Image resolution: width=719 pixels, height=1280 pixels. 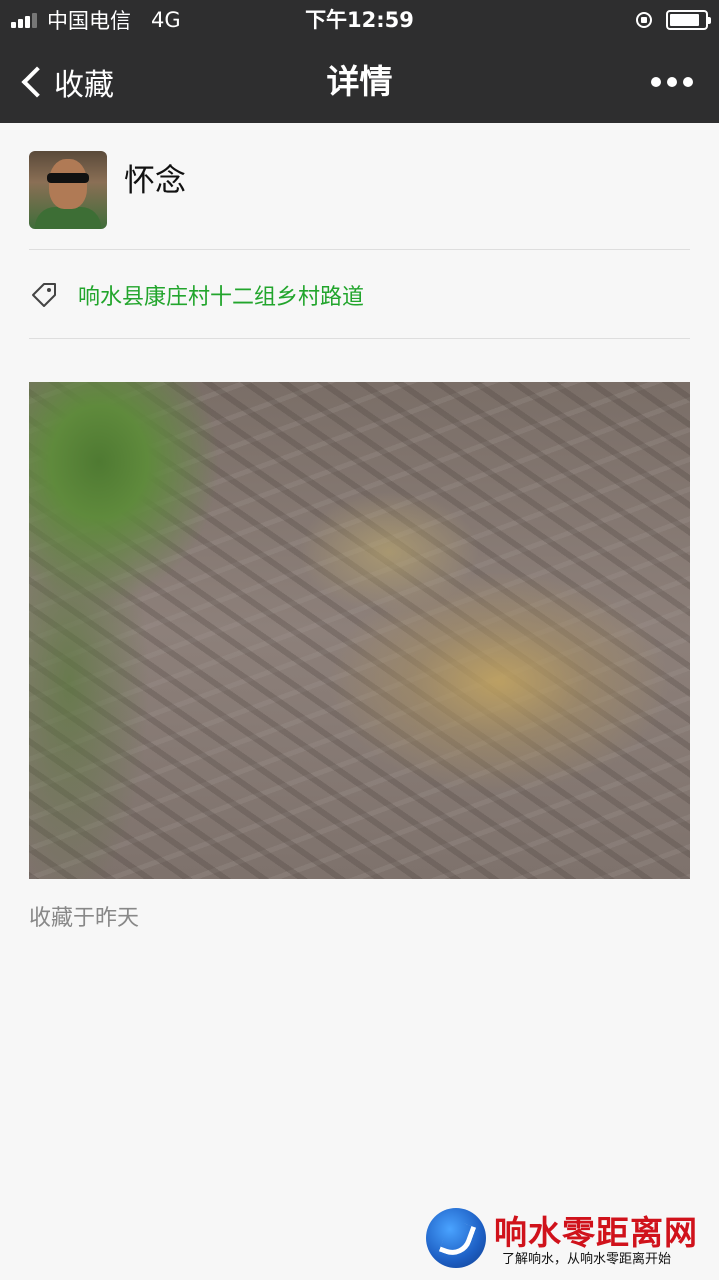 What do you see at coordinates (669, 81) in the screenshot?
I see `more-button` at bounding box center [669, 81].